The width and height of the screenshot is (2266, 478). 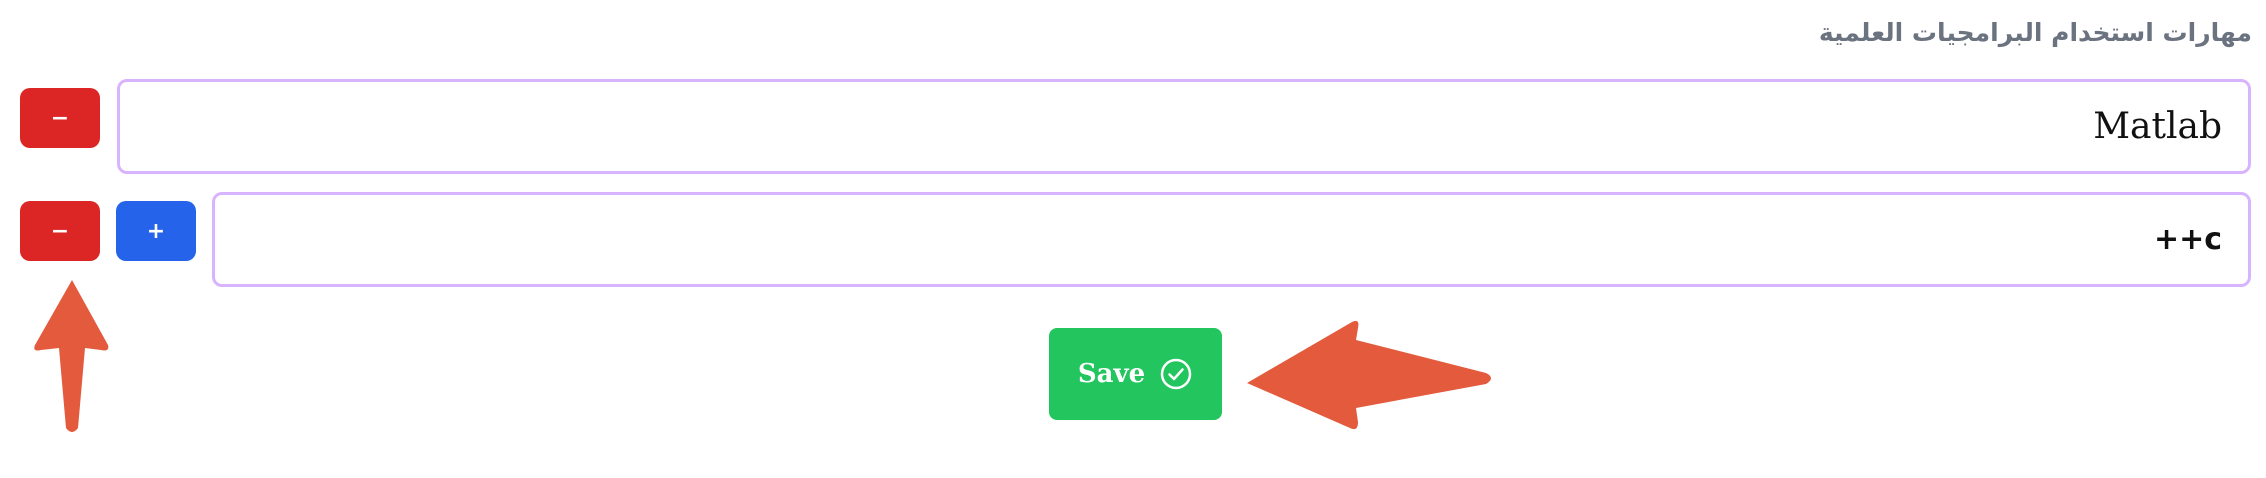 What do you see at coordinates (1369, 375) in the screenshot?
I see `annotation-arrow-left` at bounding box center [1369, 375].